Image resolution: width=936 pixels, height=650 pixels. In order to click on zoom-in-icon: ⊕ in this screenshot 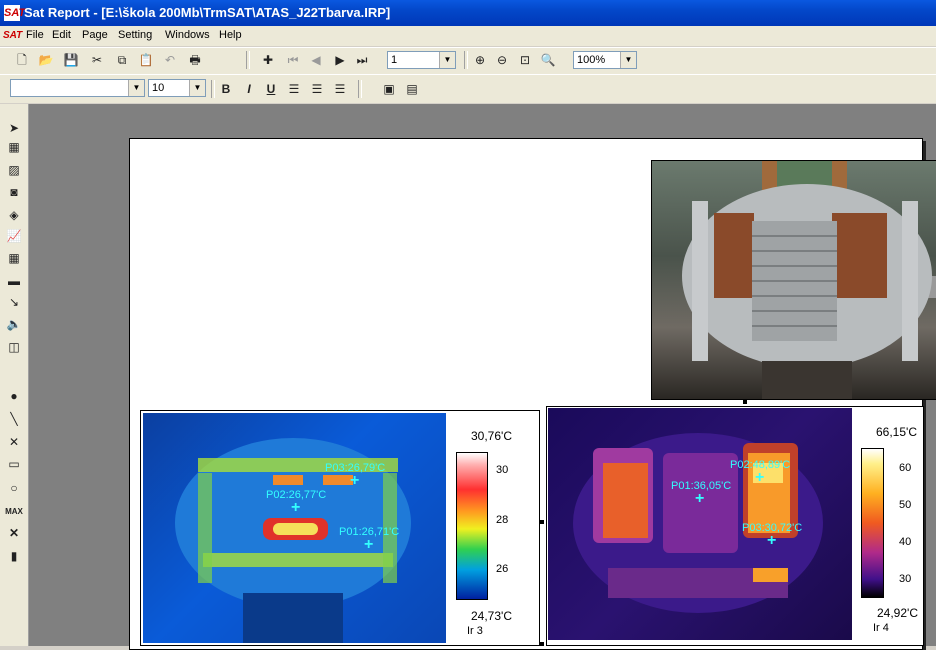, I will do `click(480, 60)`.